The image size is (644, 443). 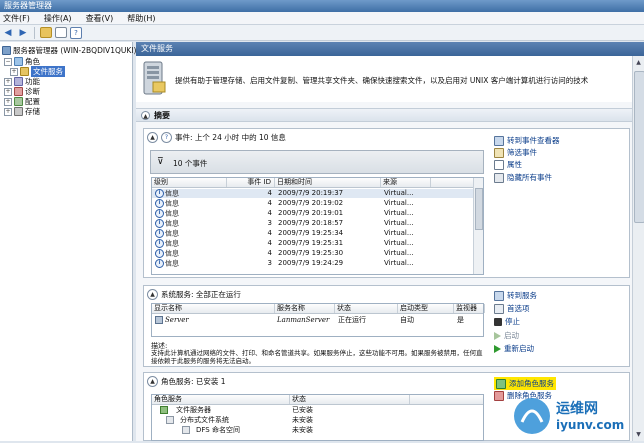 What do you see at coordinates (499, 308) in the screenshot?
I see `preferences-icon` at bounding box center [499, 308].